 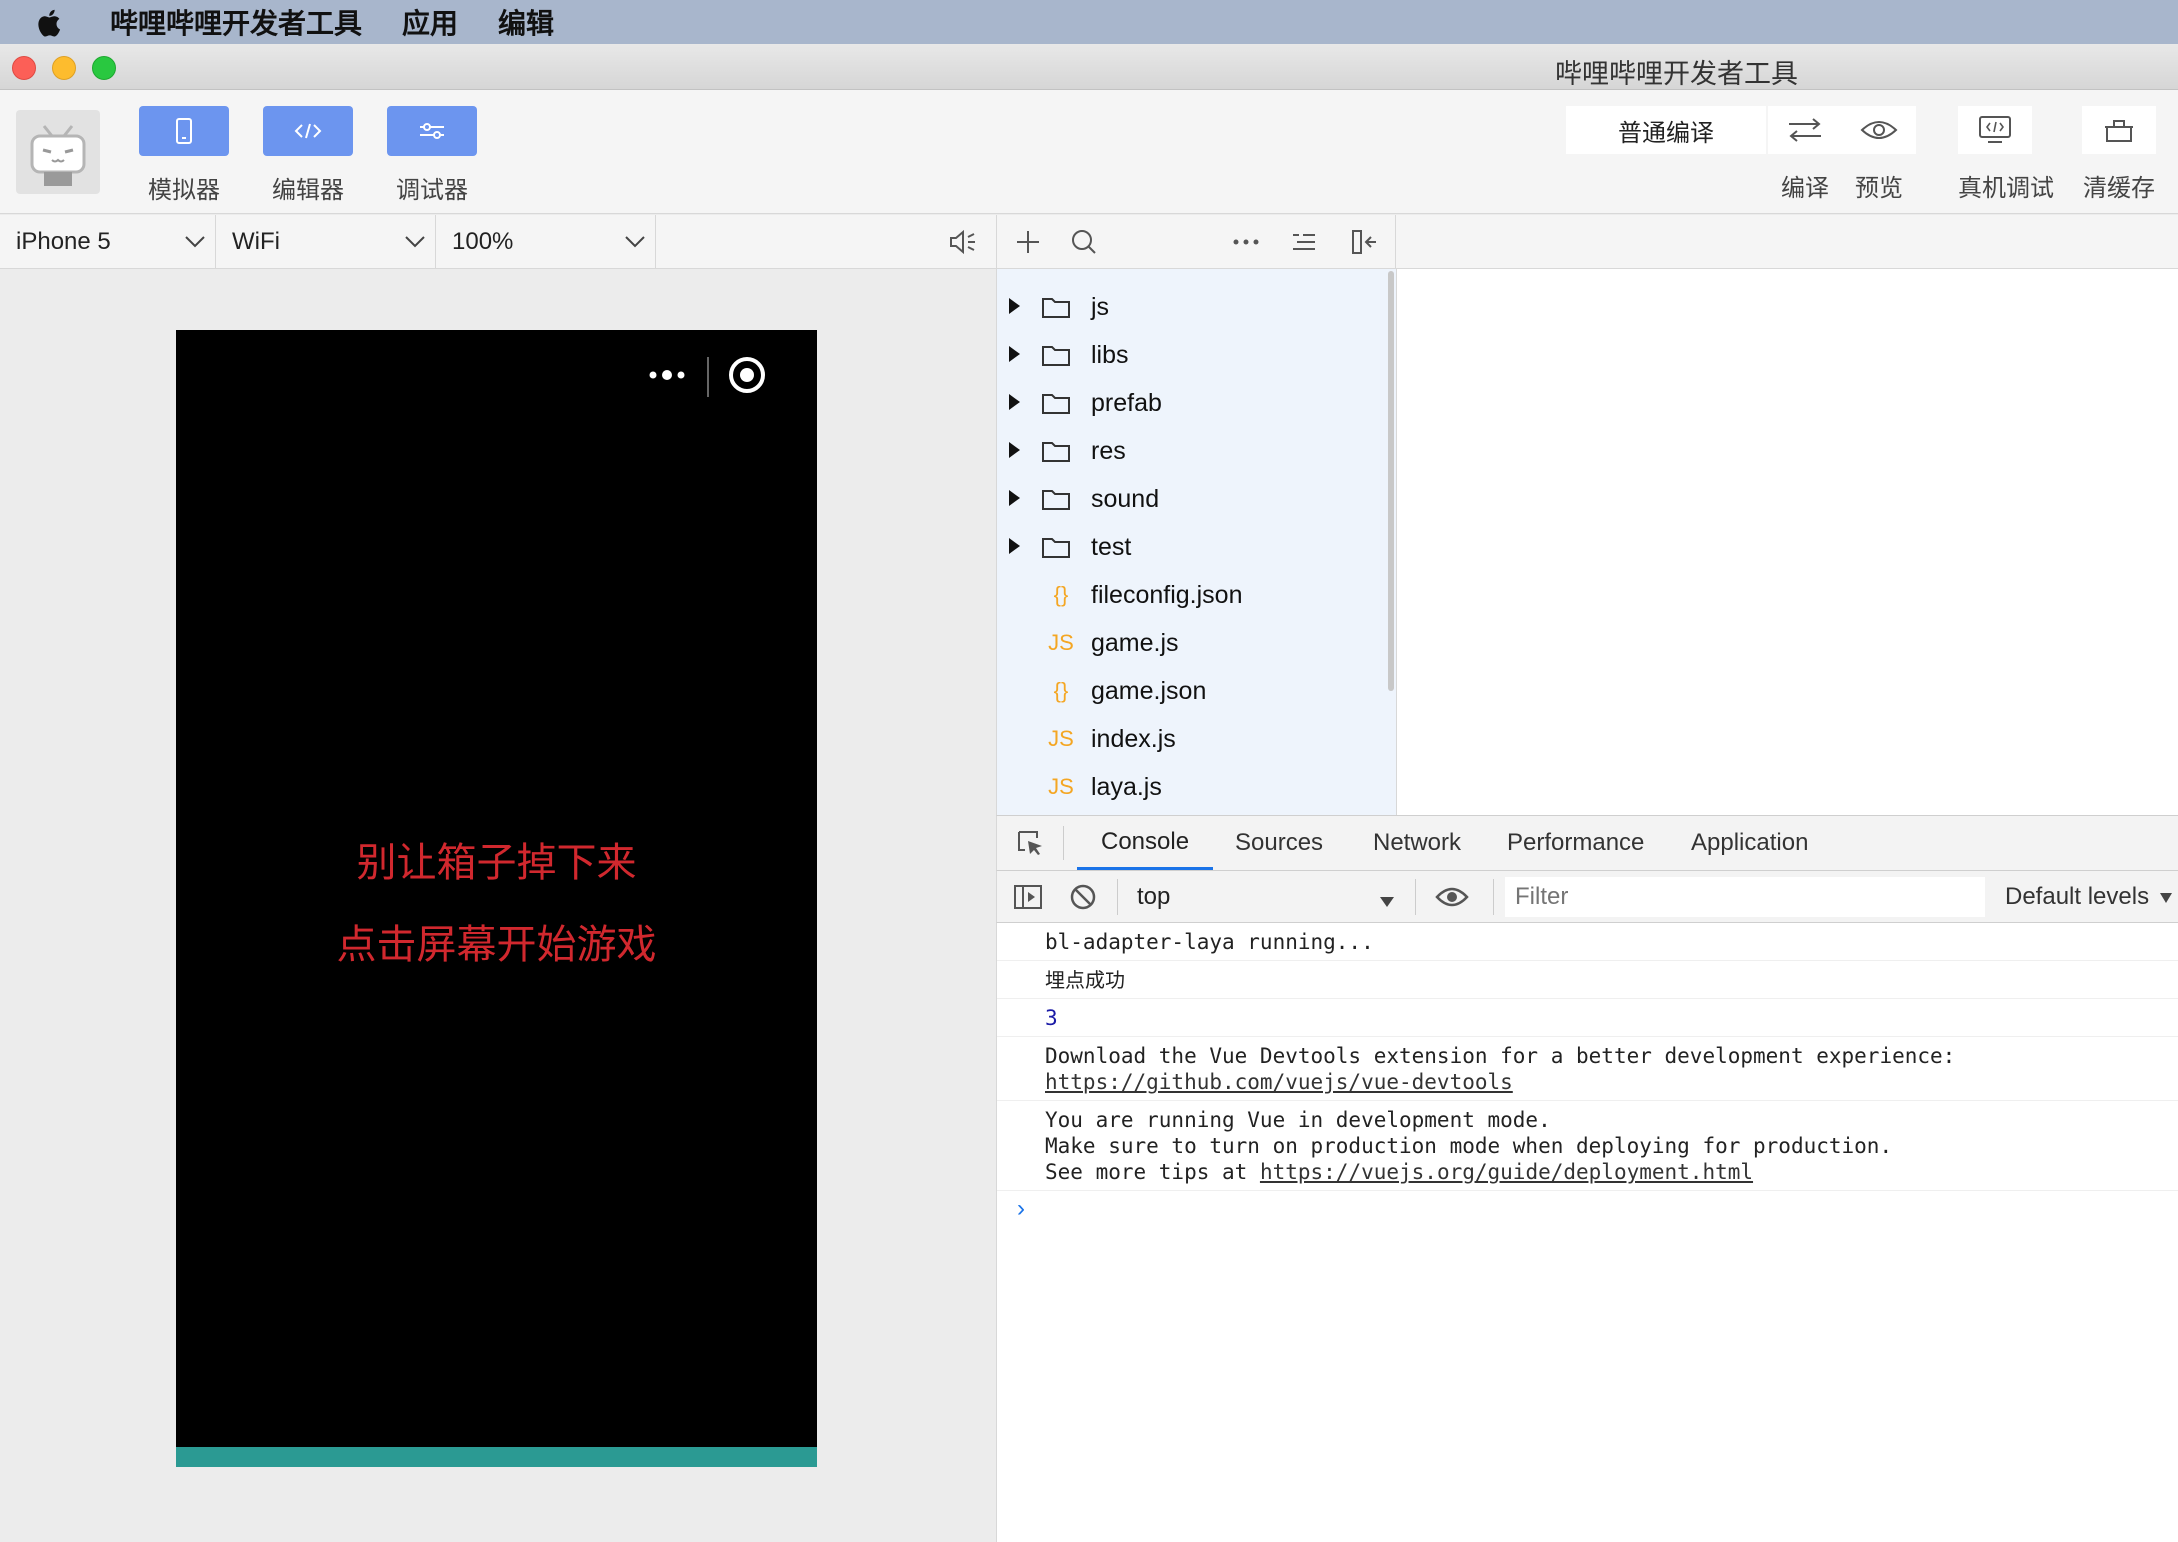 I want to click on clear-cache-tool: 清缓存, so click(x=2119, y=154).